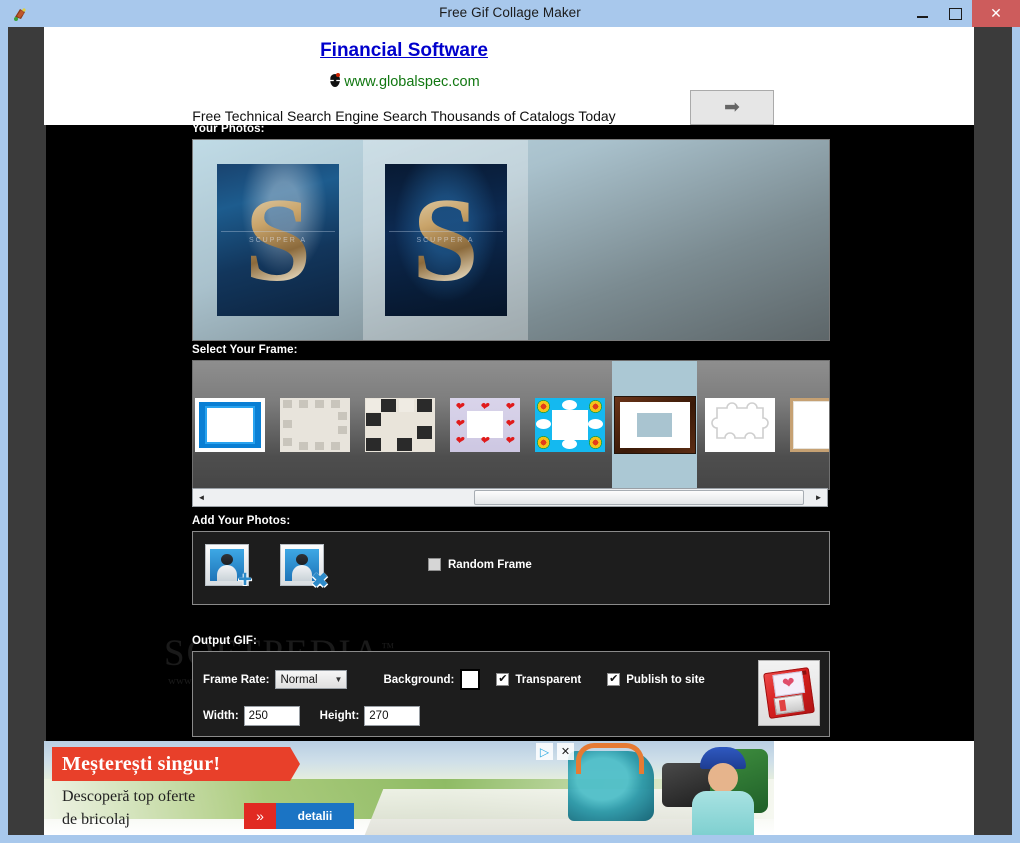 The image size is (1020, 843). I want to click on frame-item-checker-stone, so click(399, 425).